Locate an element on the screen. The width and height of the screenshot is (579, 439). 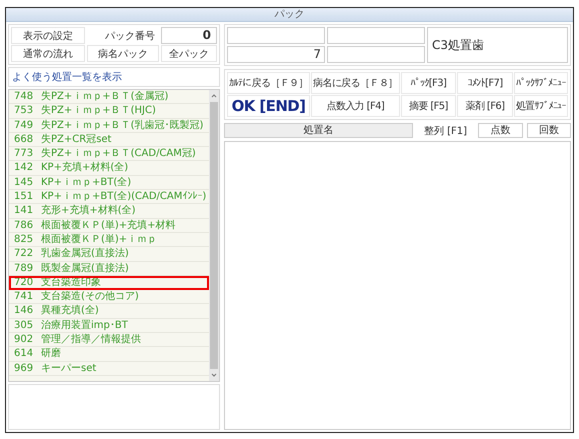
function-button: ﾊﾟｯｸ[F3] is located at coordinates (428, 83).